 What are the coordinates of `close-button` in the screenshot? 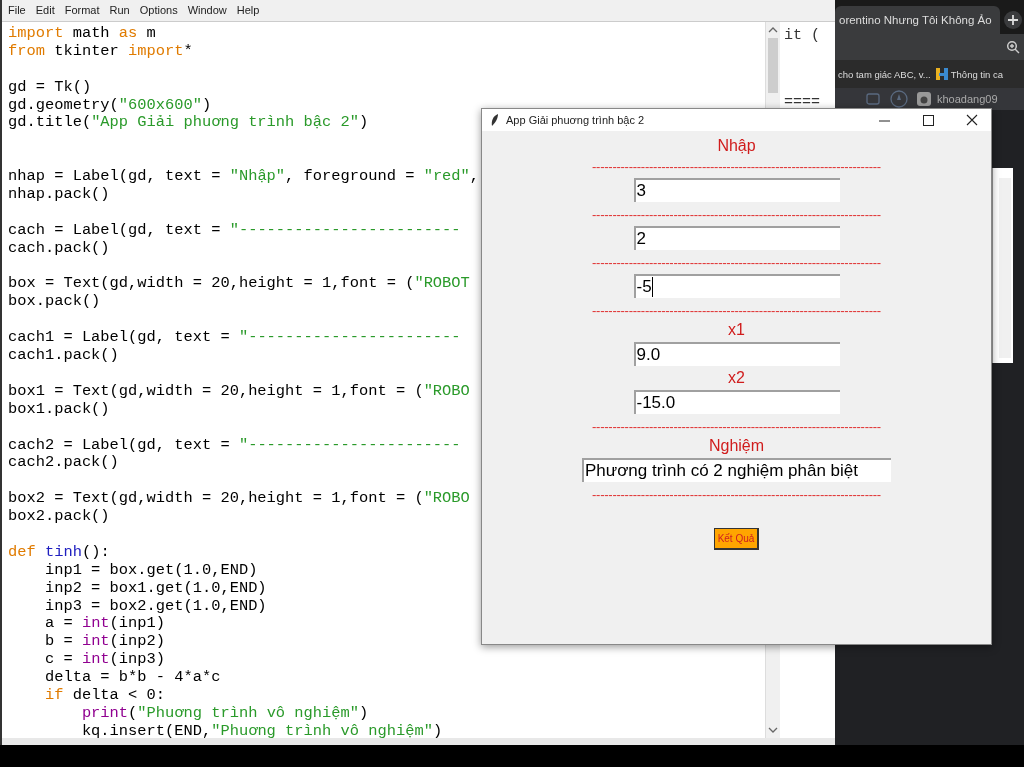 It's located at (972, 120).